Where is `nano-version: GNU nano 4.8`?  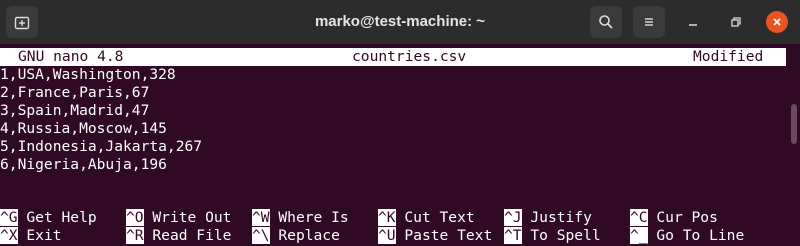
nano-version: GNU nano 4.8 is located at coordinates (71, 56).